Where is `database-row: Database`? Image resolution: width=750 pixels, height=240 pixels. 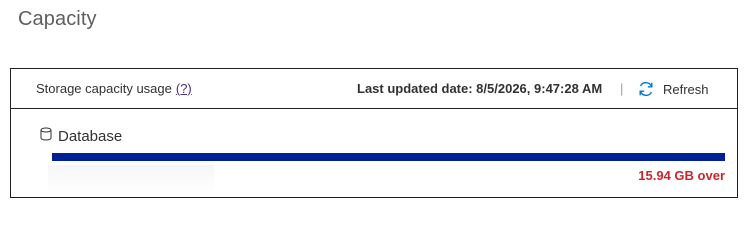
database-row: Database is located at coordinates (81, 136).